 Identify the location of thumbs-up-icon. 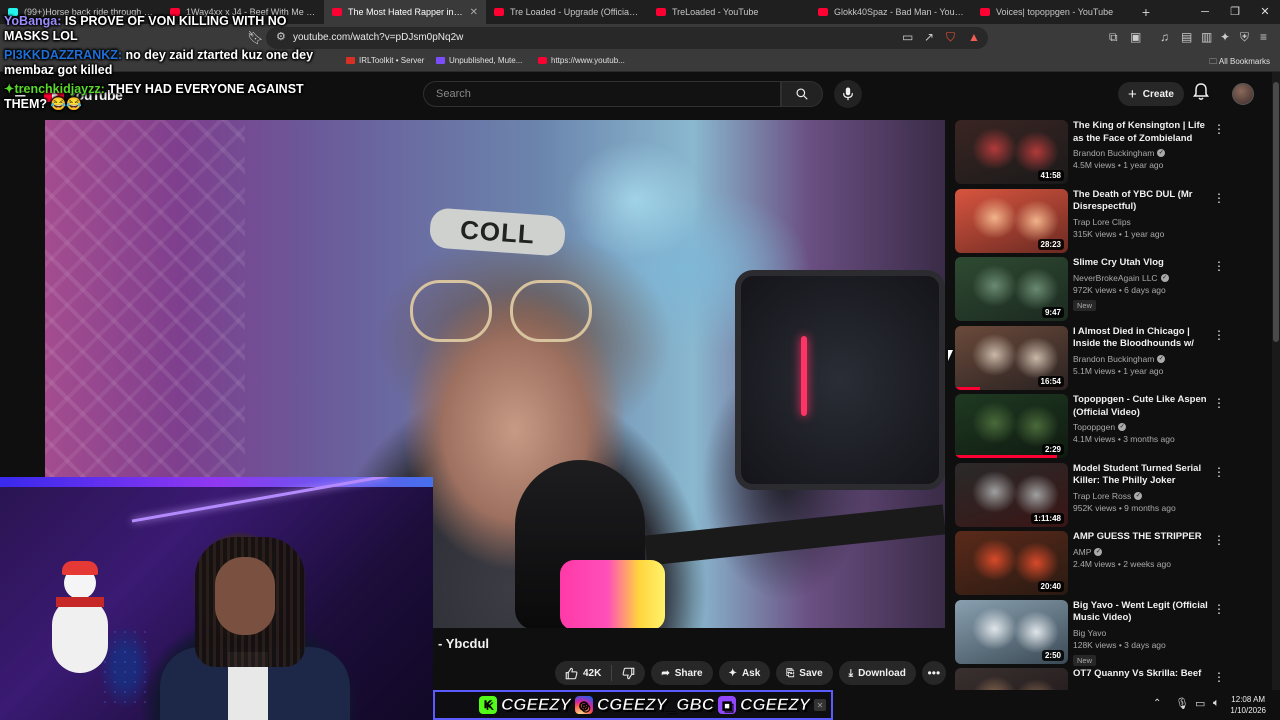
(571, 673).